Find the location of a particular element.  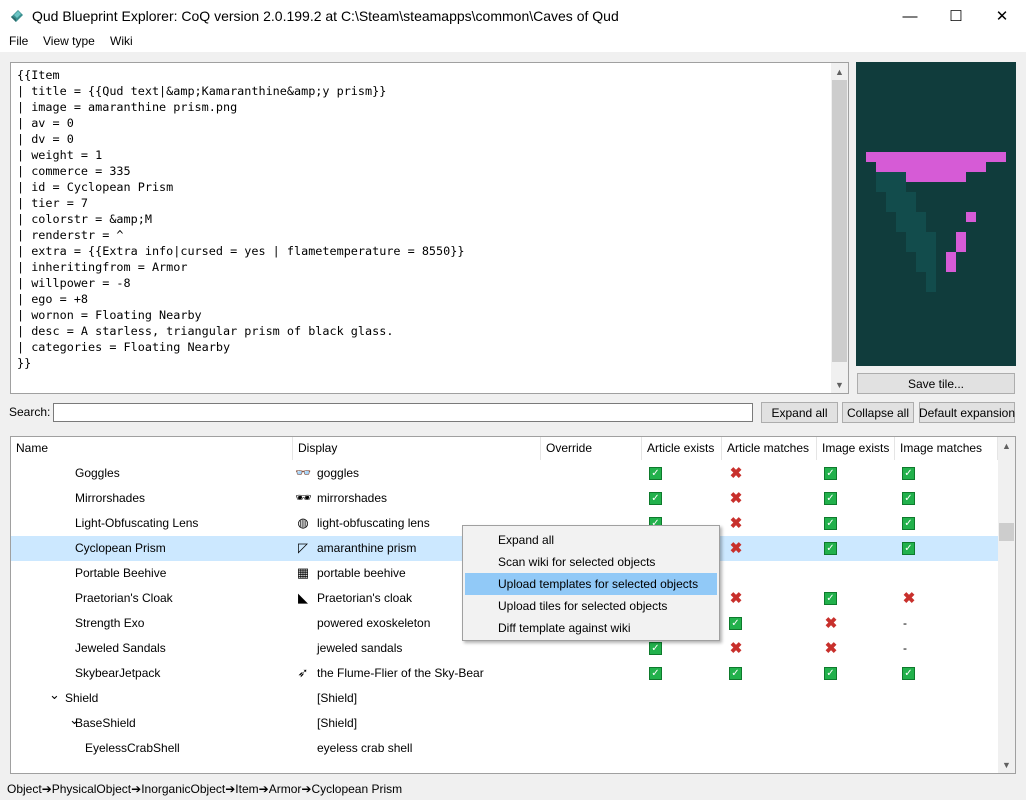

row-display: light-obfuscating lens is located at coordinates (373, 523).